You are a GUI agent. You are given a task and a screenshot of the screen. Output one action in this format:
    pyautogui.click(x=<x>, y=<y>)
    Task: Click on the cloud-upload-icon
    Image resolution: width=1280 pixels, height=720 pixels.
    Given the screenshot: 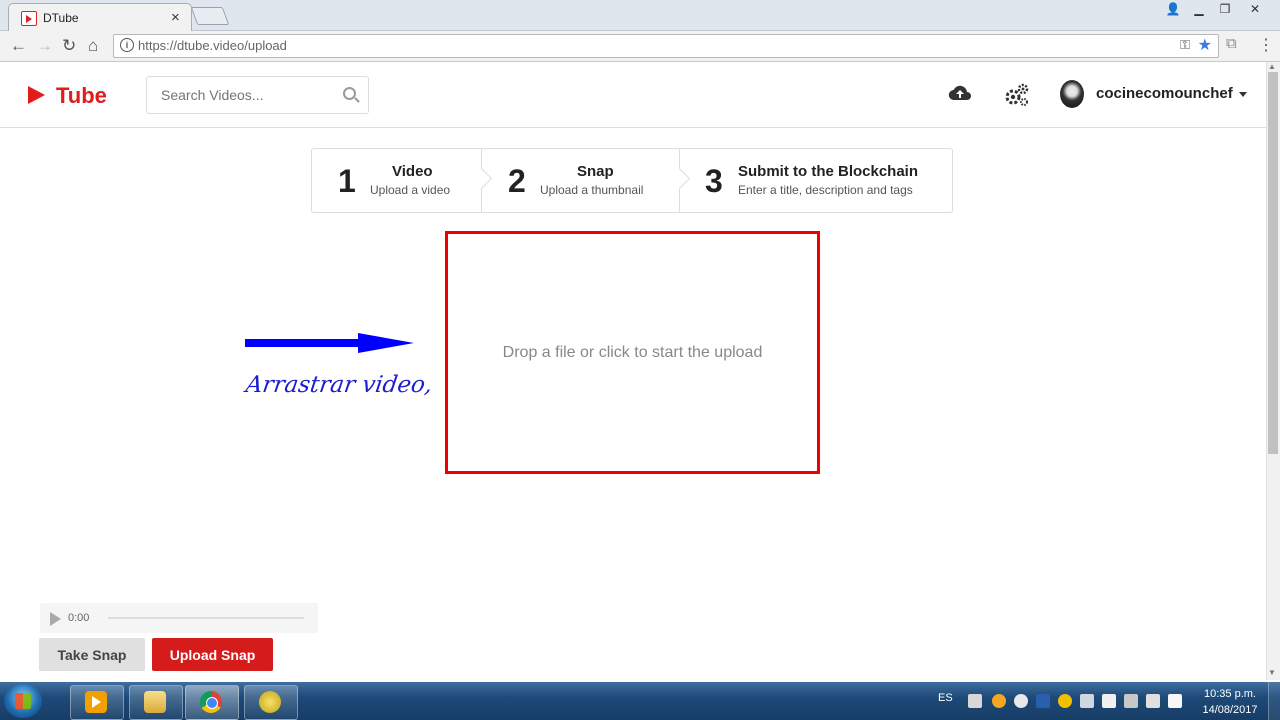 What is the action you would take?
    pyautogui.click(x=960, y=94)
    